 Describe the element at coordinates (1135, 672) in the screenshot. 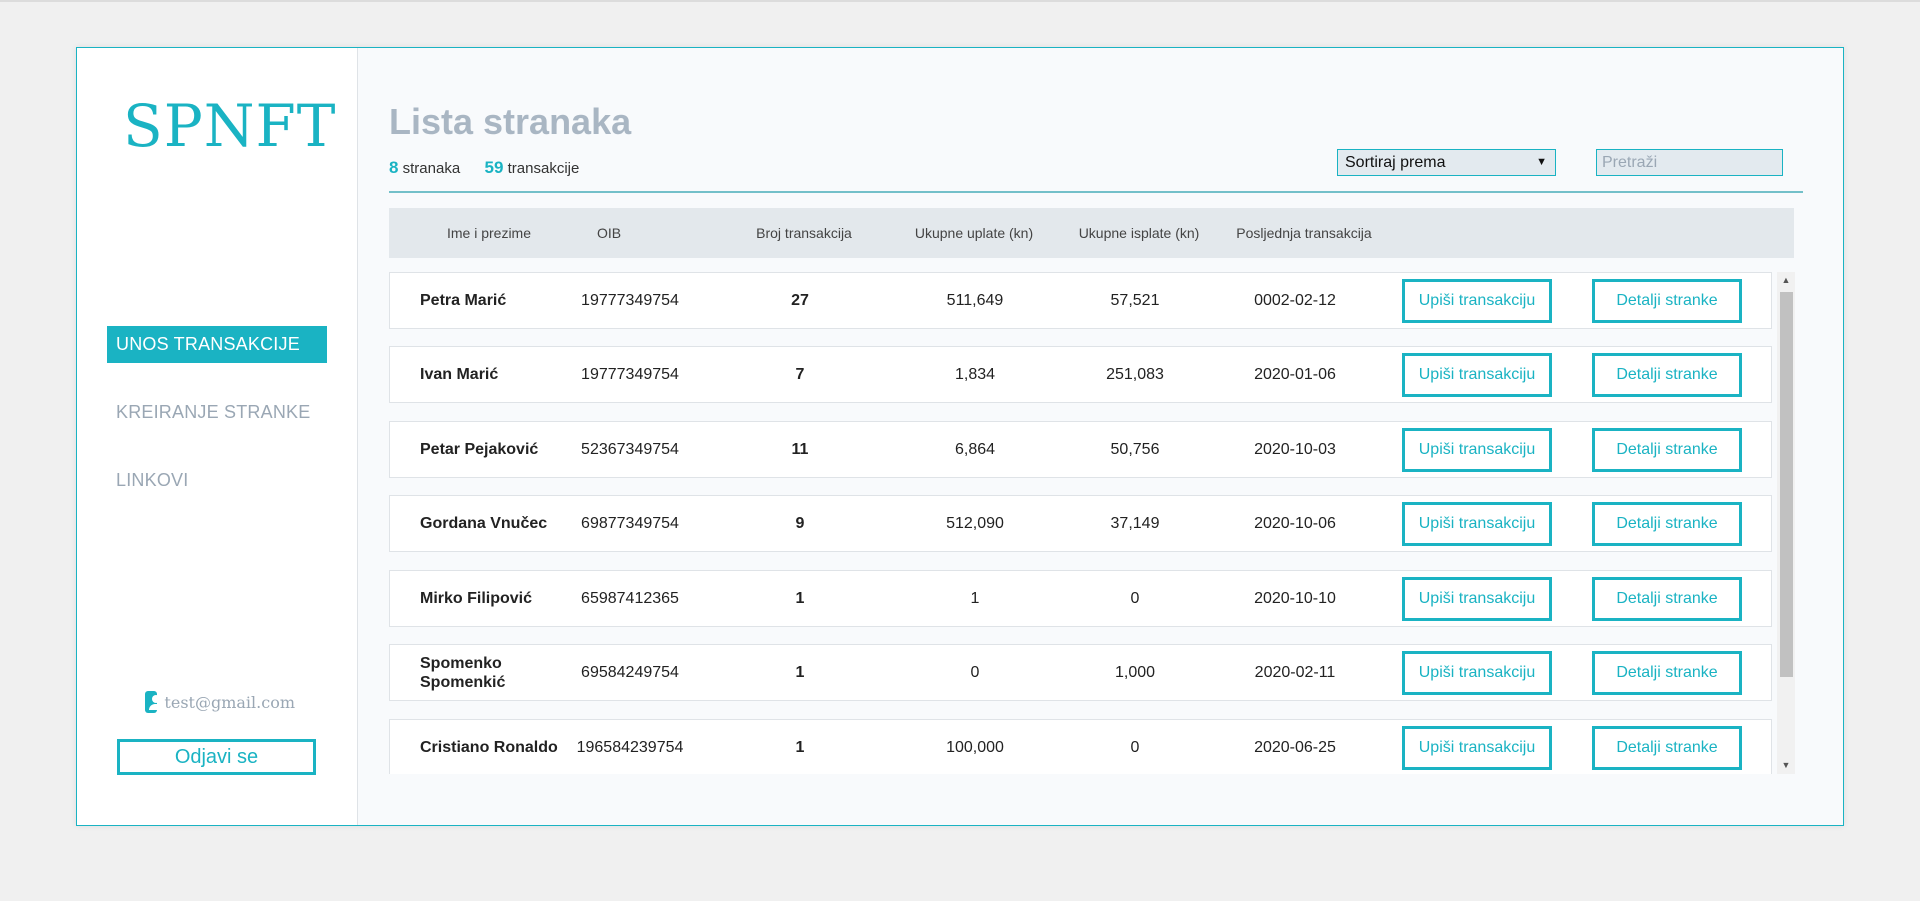

I see `cell-withdrawals: 1,000` at that location.